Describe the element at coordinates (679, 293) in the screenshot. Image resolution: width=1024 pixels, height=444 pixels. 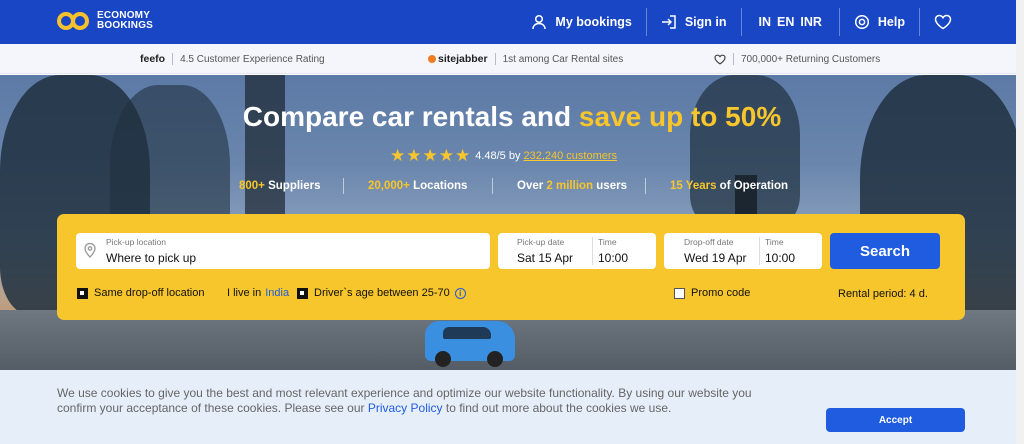
I see `promo-code-checkbox` at that location.